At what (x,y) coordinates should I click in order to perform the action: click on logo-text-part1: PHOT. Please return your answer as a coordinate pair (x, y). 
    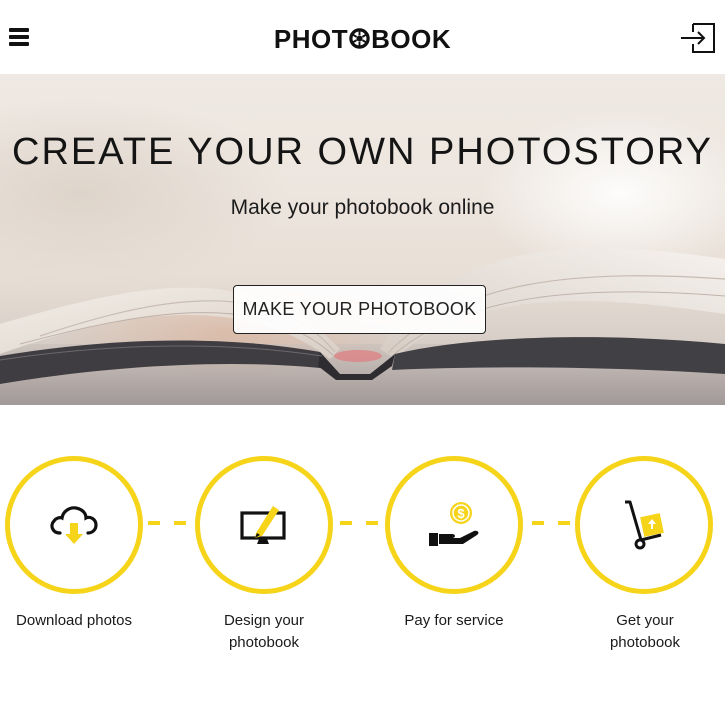
    Looking at the image, I should click on (311, 38).